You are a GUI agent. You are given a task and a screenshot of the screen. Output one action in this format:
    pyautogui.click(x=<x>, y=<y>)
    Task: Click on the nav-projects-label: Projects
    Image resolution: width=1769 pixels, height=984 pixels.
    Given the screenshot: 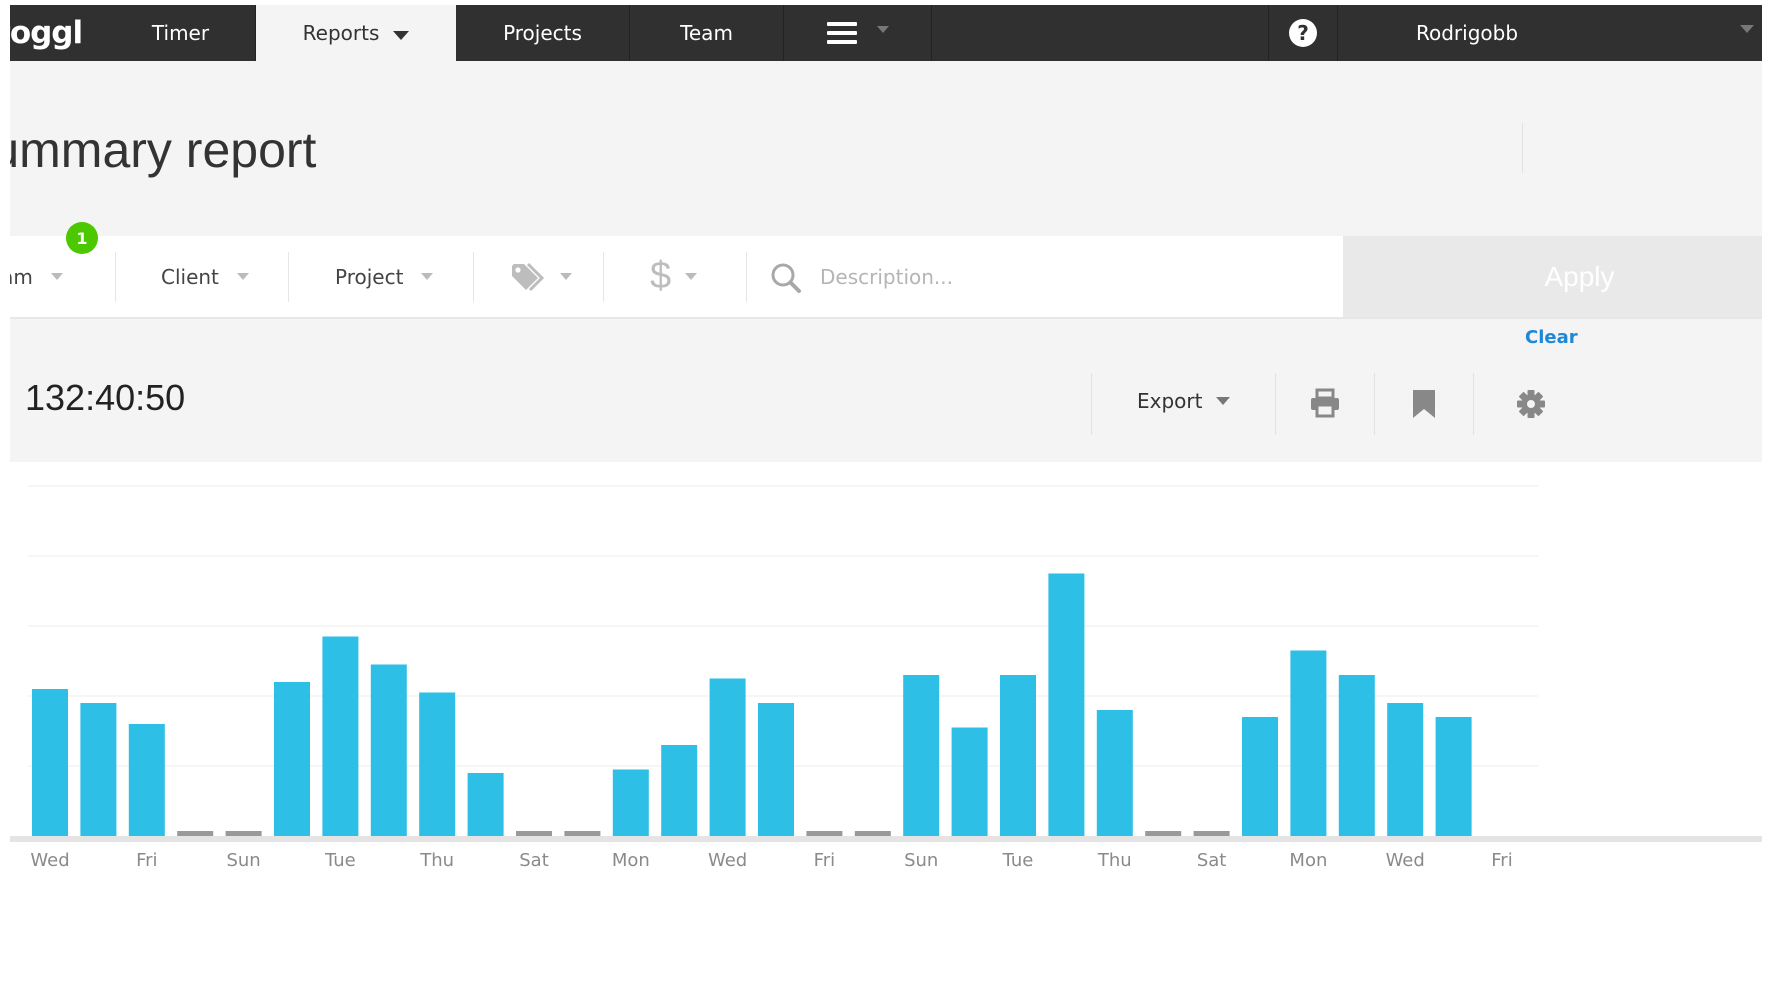 What is the action you would take?
    pyautogui.click(x=542, y=33)
    